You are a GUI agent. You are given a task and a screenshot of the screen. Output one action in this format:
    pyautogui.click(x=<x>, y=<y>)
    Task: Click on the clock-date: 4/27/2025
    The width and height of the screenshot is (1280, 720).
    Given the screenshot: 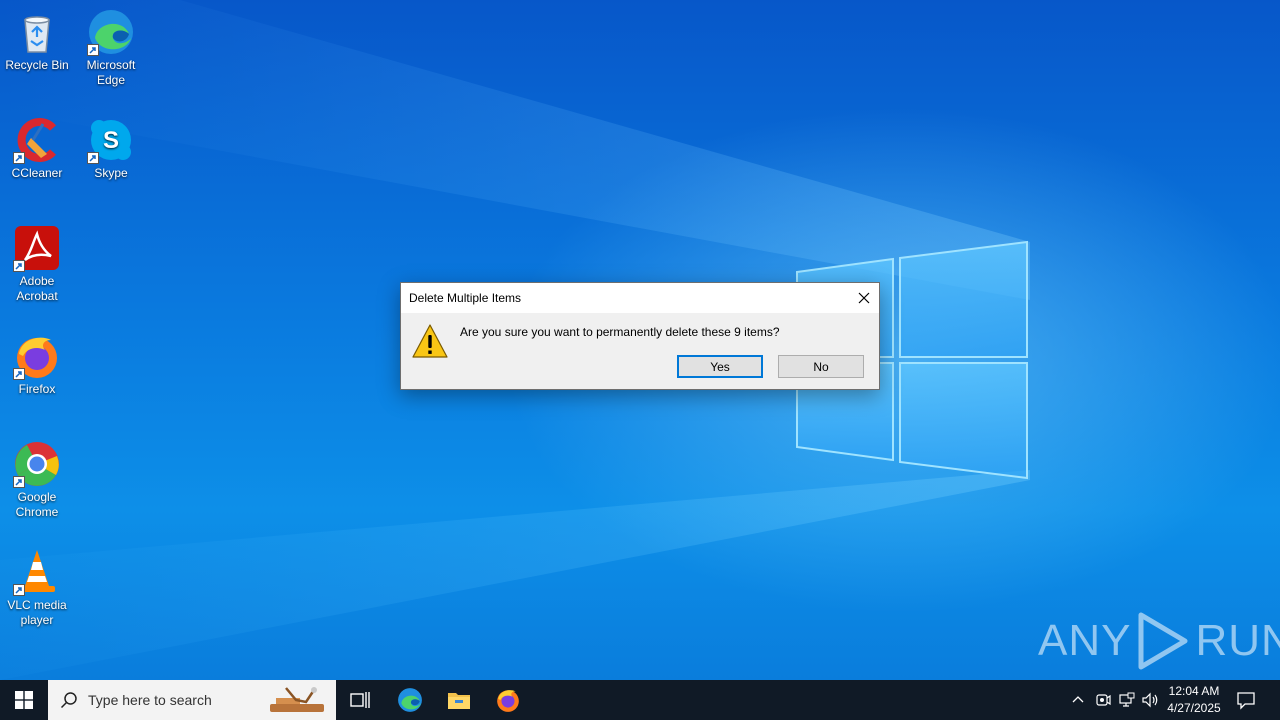 What is the action you would take?
    pyautogui.click(x=1194, y=708)
    